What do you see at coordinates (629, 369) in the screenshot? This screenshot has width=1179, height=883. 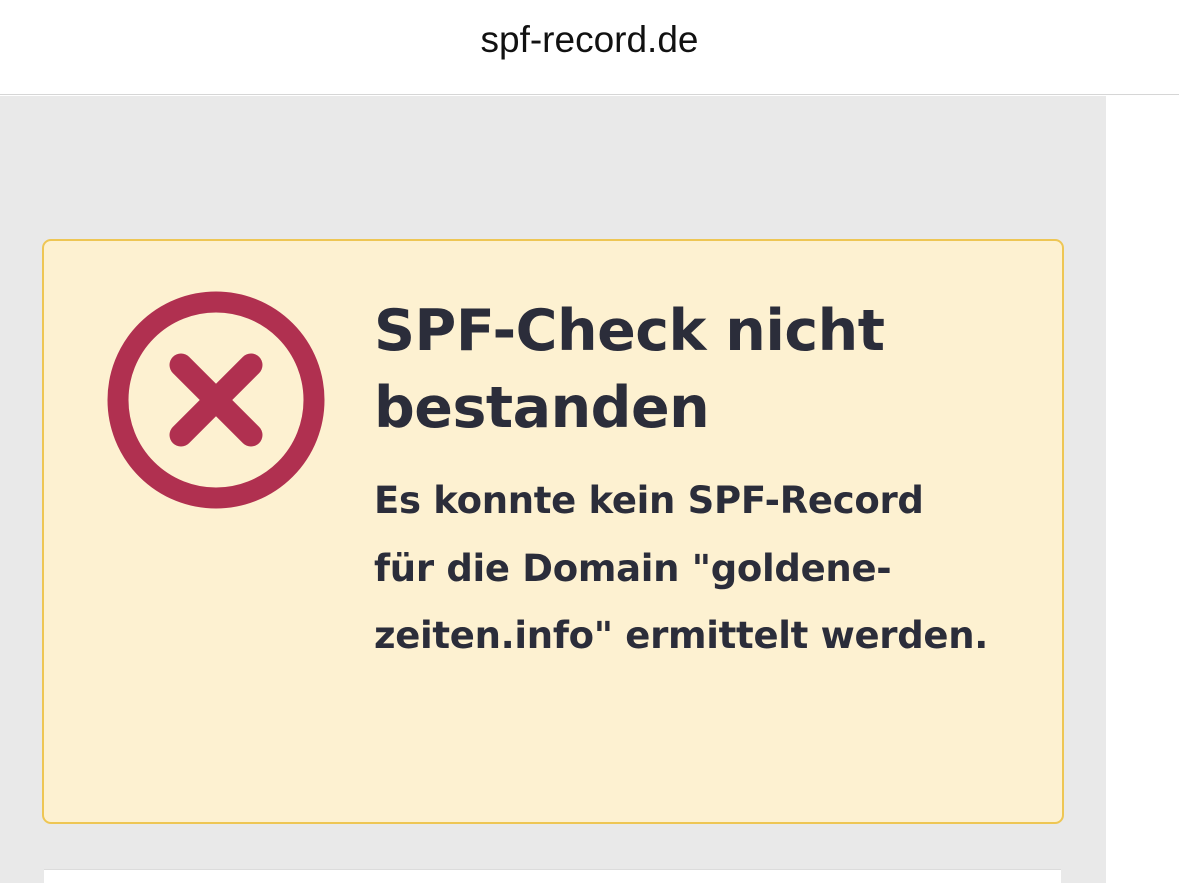 I see `alert-title: SPF-Check nicht bestanden` at bounding box center [629, 369].